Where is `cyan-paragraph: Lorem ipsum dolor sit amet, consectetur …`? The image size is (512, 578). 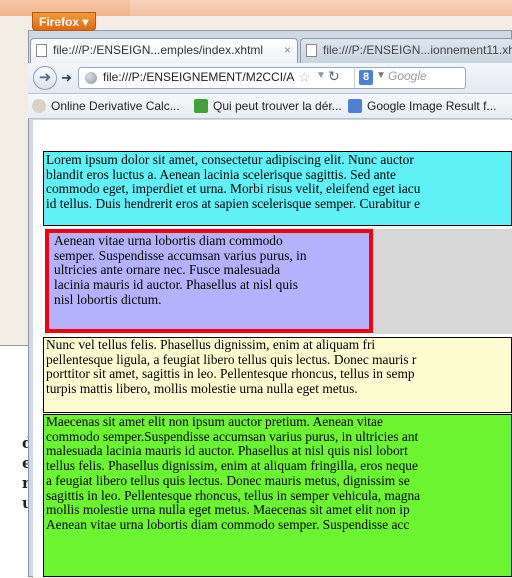 cyan-paragraph: Lorem ipsum dolor sit amet, consectetur … is located at coordinates (277, 188).